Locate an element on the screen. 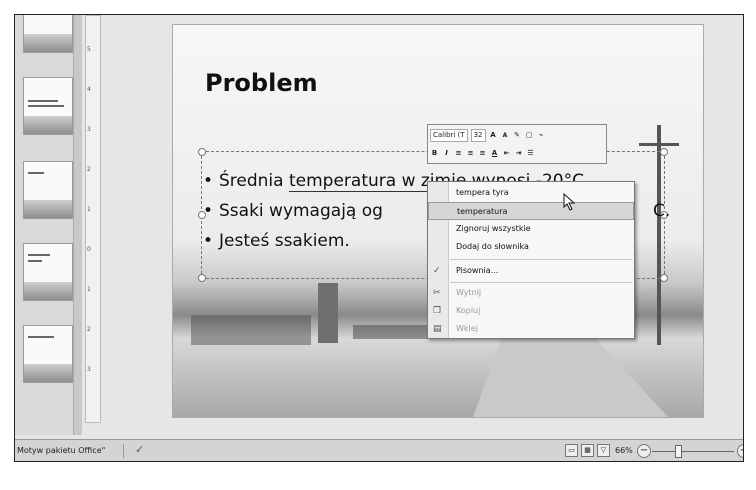  status-separator is located at coordinates (123, 451).